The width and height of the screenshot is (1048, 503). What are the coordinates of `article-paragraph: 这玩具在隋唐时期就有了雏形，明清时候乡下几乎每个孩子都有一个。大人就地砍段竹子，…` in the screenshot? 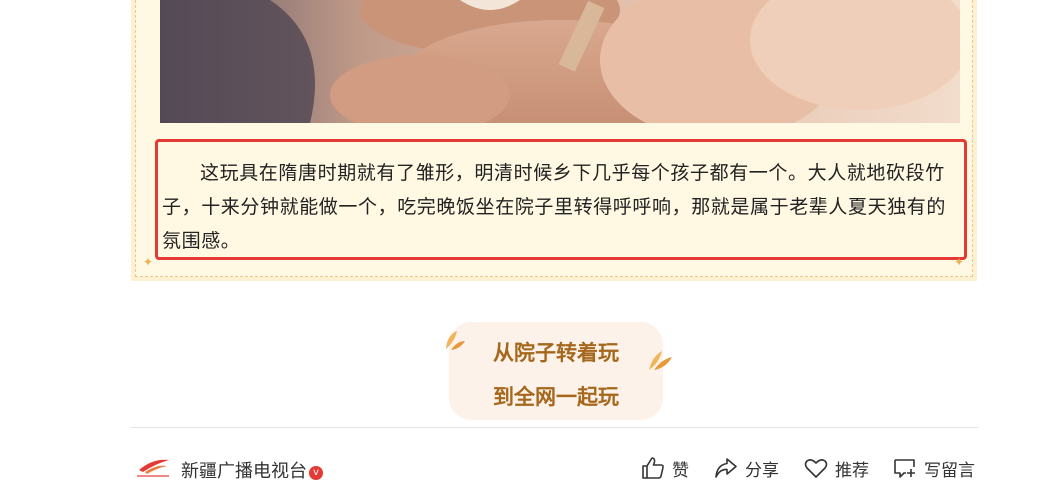 It's located at (554, 207).